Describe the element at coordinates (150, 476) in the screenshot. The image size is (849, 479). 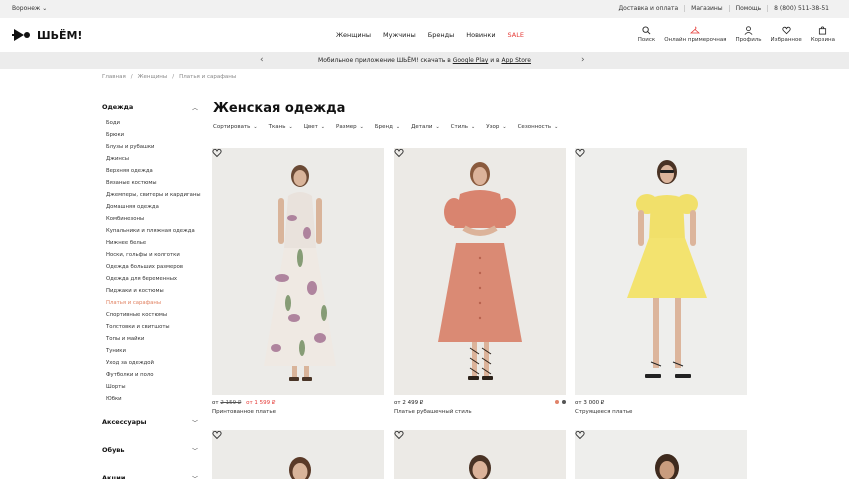
I see `sidebar-section-header: Акции ﹀` at that location.